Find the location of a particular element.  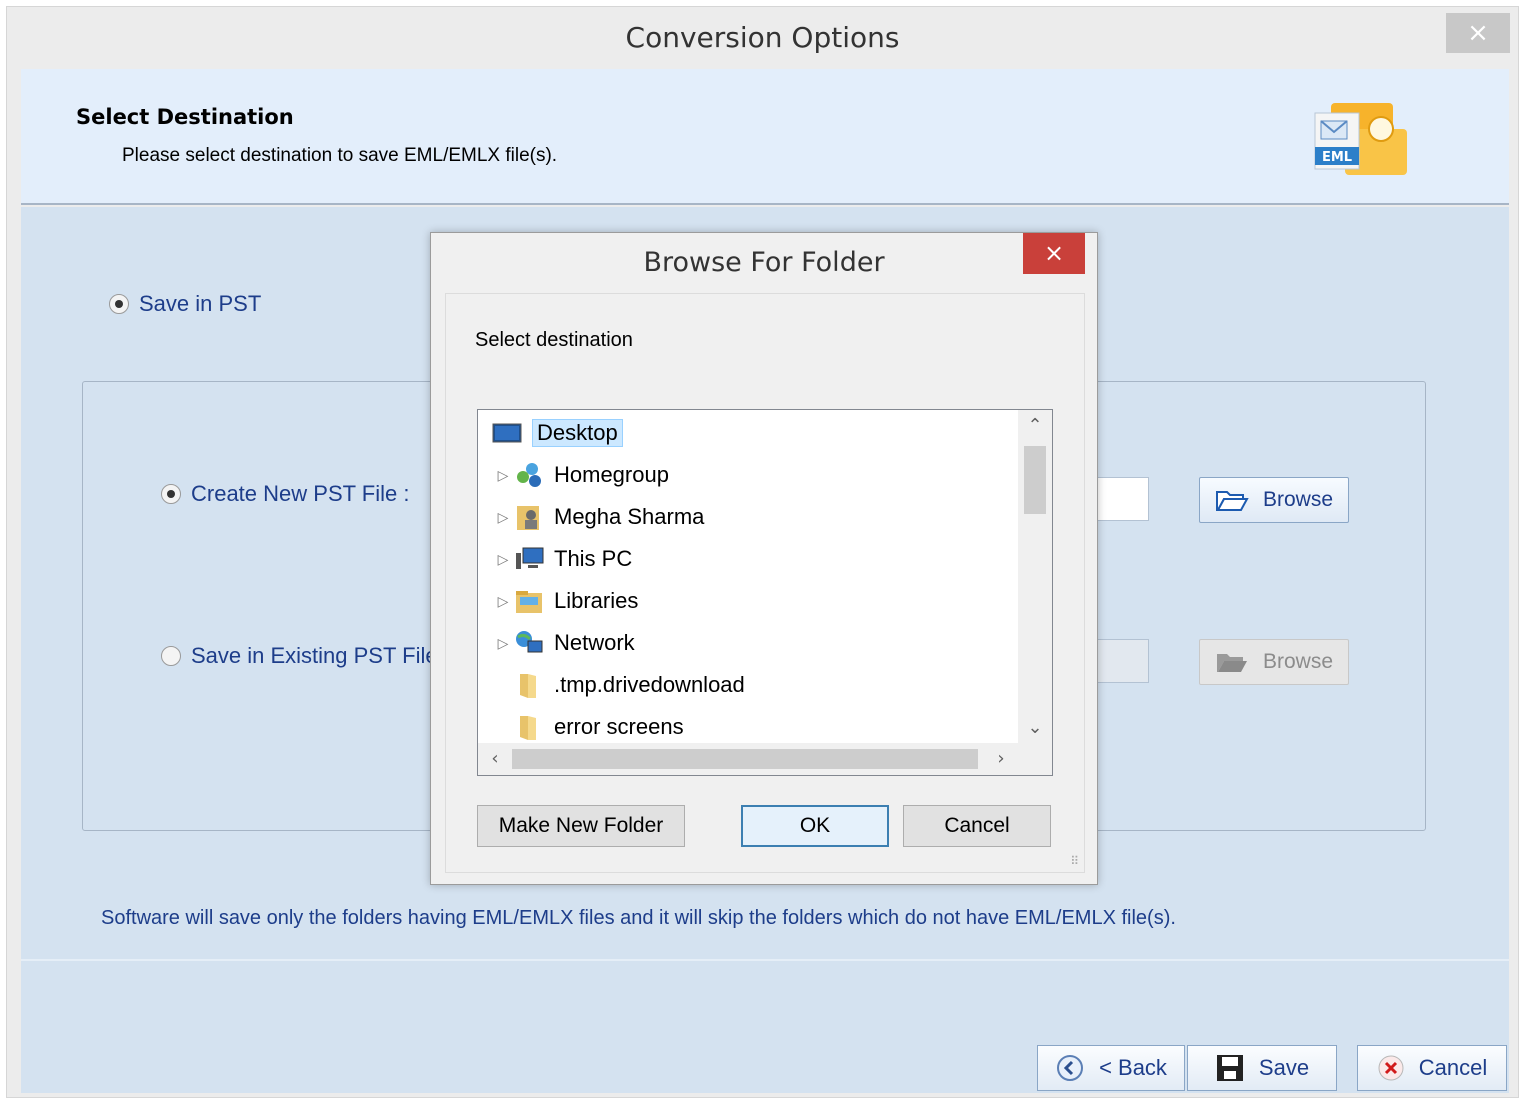

tree-item-label: Megha Sharma is located at coordinates (629, 516).